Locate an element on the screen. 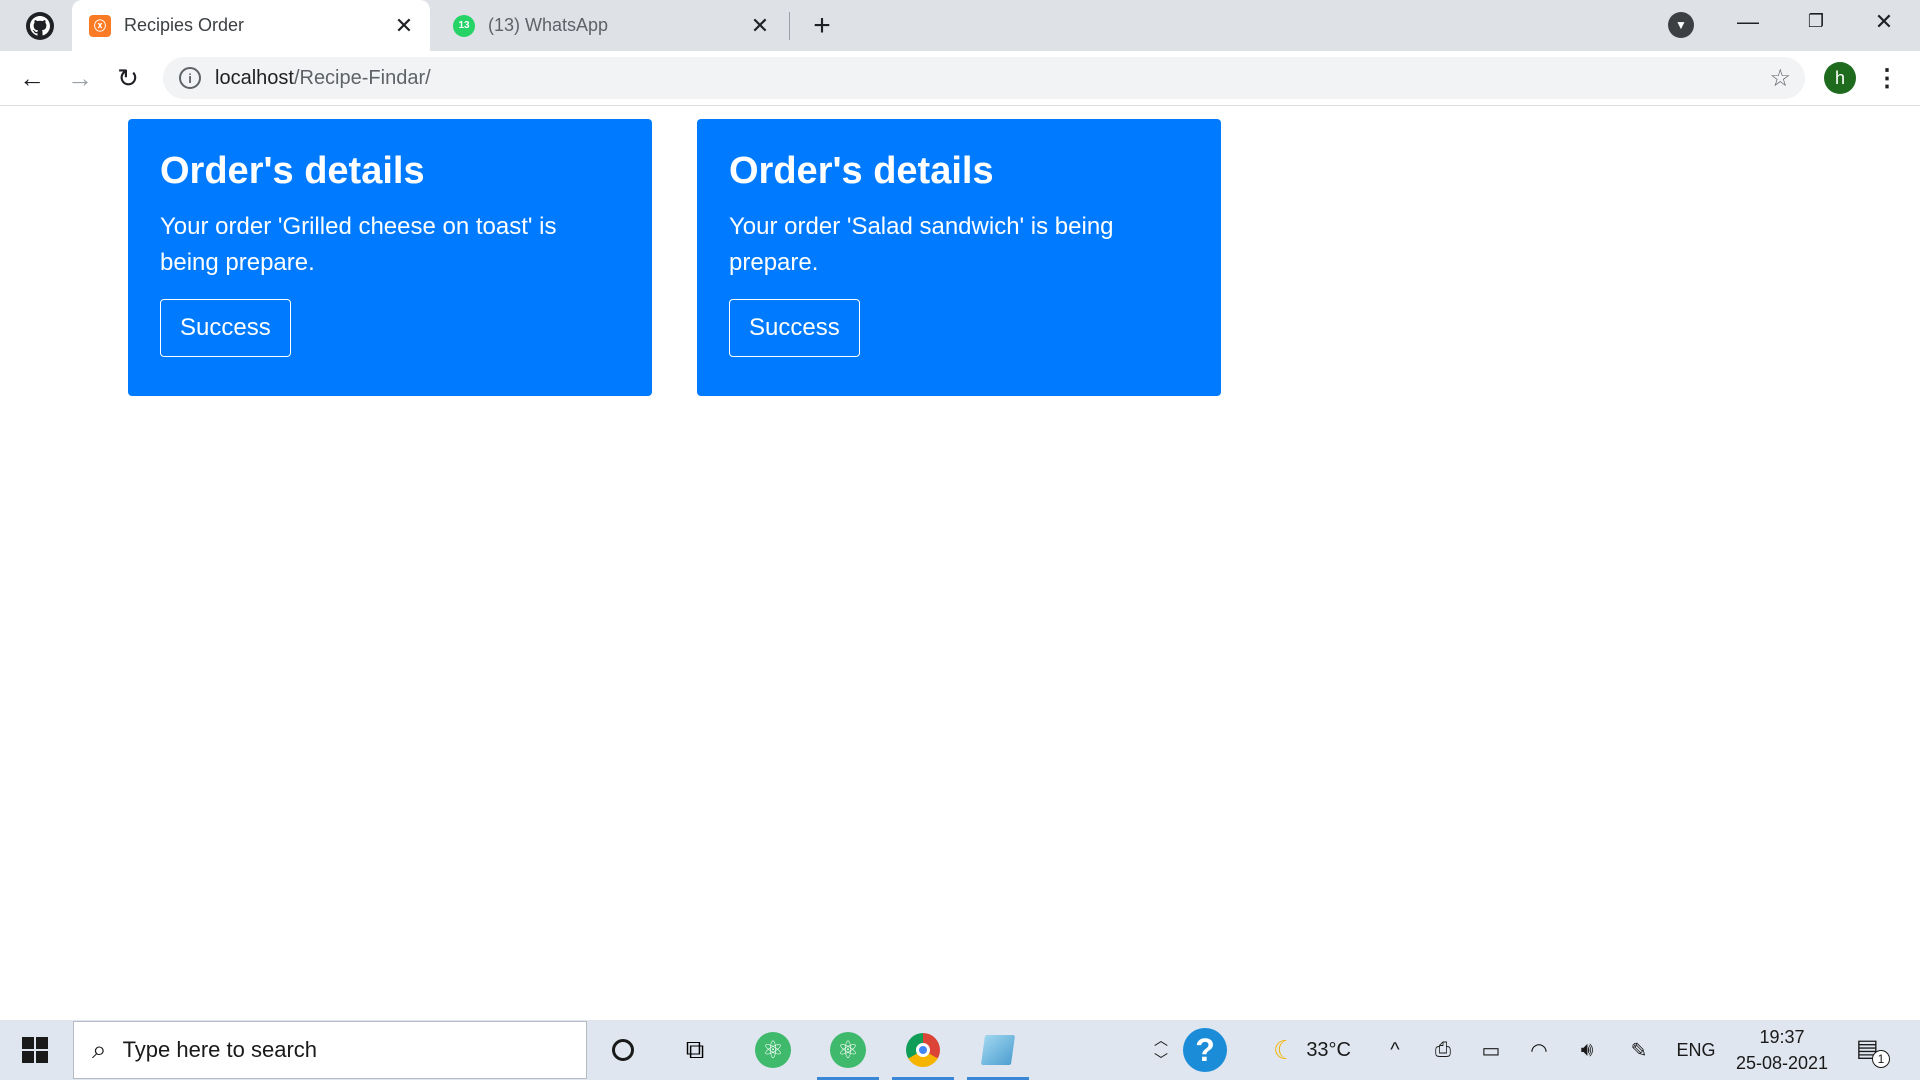 This screenshot has width=1920, height=1080. tab-title: Recipies Order is located at coordinates (184, 25).